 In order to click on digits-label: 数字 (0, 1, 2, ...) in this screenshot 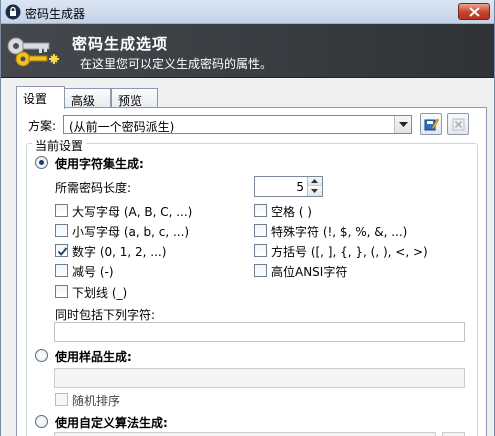, I will do `click(119, 252)`.